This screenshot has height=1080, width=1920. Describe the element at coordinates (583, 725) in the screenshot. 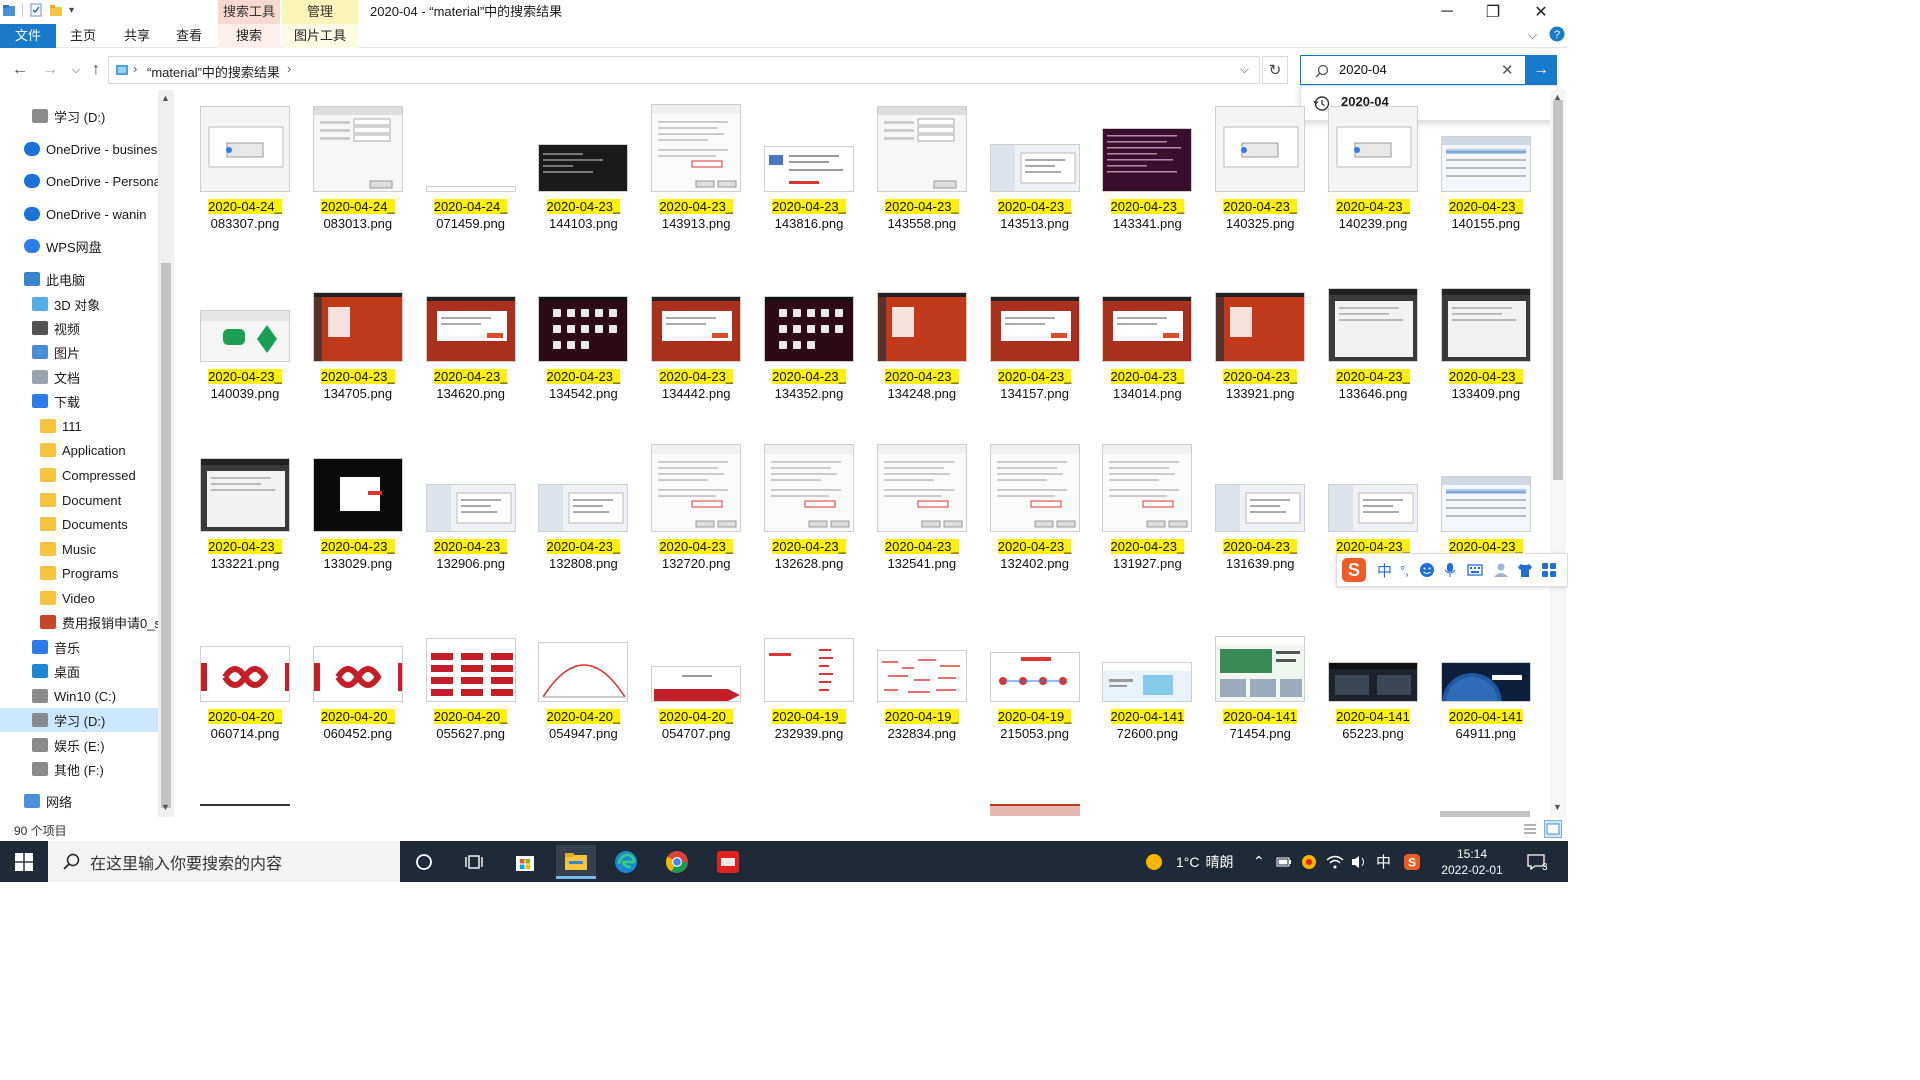

I see `file-name: 2020-04-20_ 054947.png` at that location.